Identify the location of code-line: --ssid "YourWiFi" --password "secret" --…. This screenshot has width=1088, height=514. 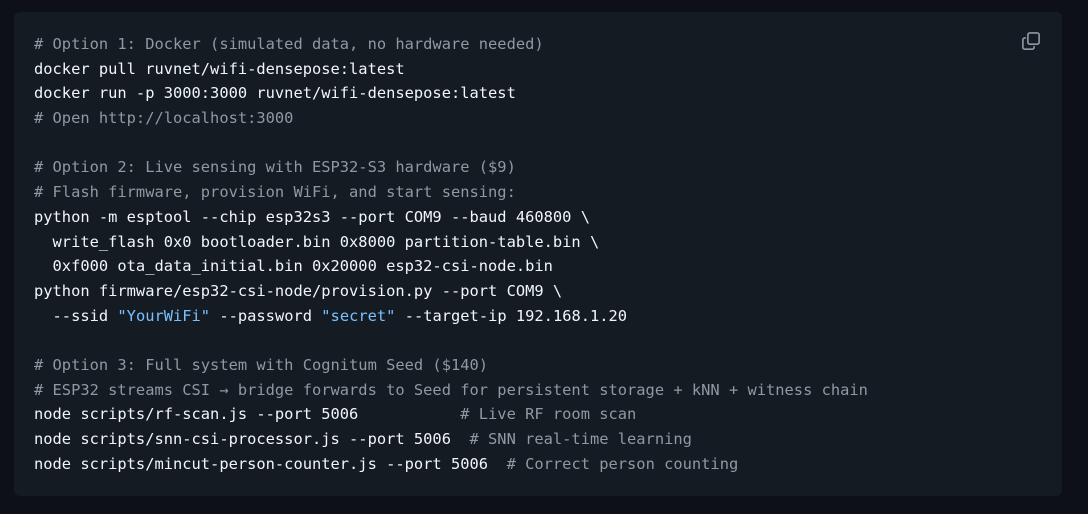
(451, 316).